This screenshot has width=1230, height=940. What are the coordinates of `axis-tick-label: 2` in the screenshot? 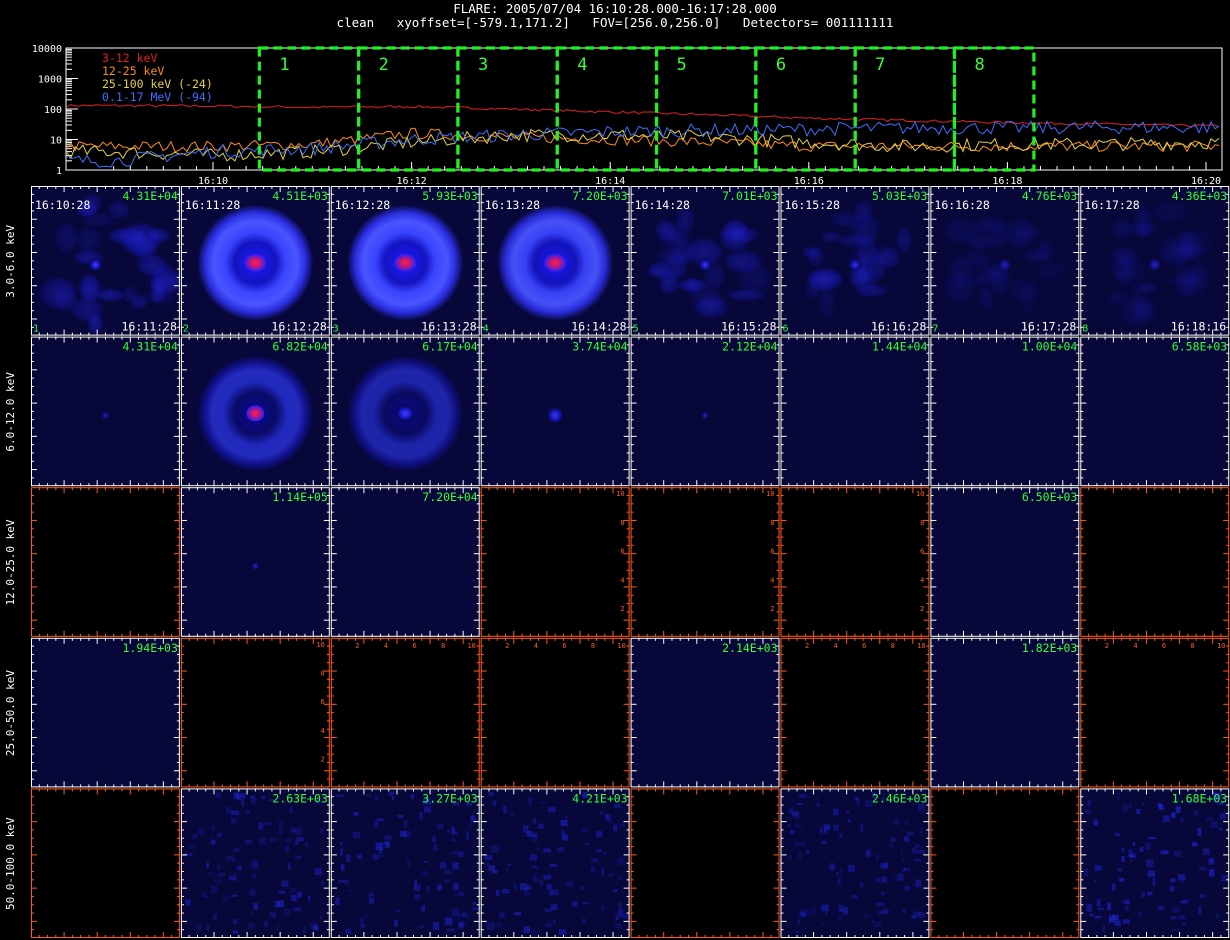 It's located at (323, 760).